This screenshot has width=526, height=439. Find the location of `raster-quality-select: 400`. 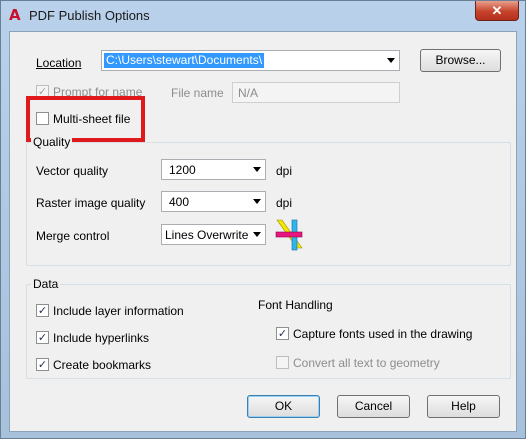

raster-quality-select: 400 is located at coordinates (213, 201).